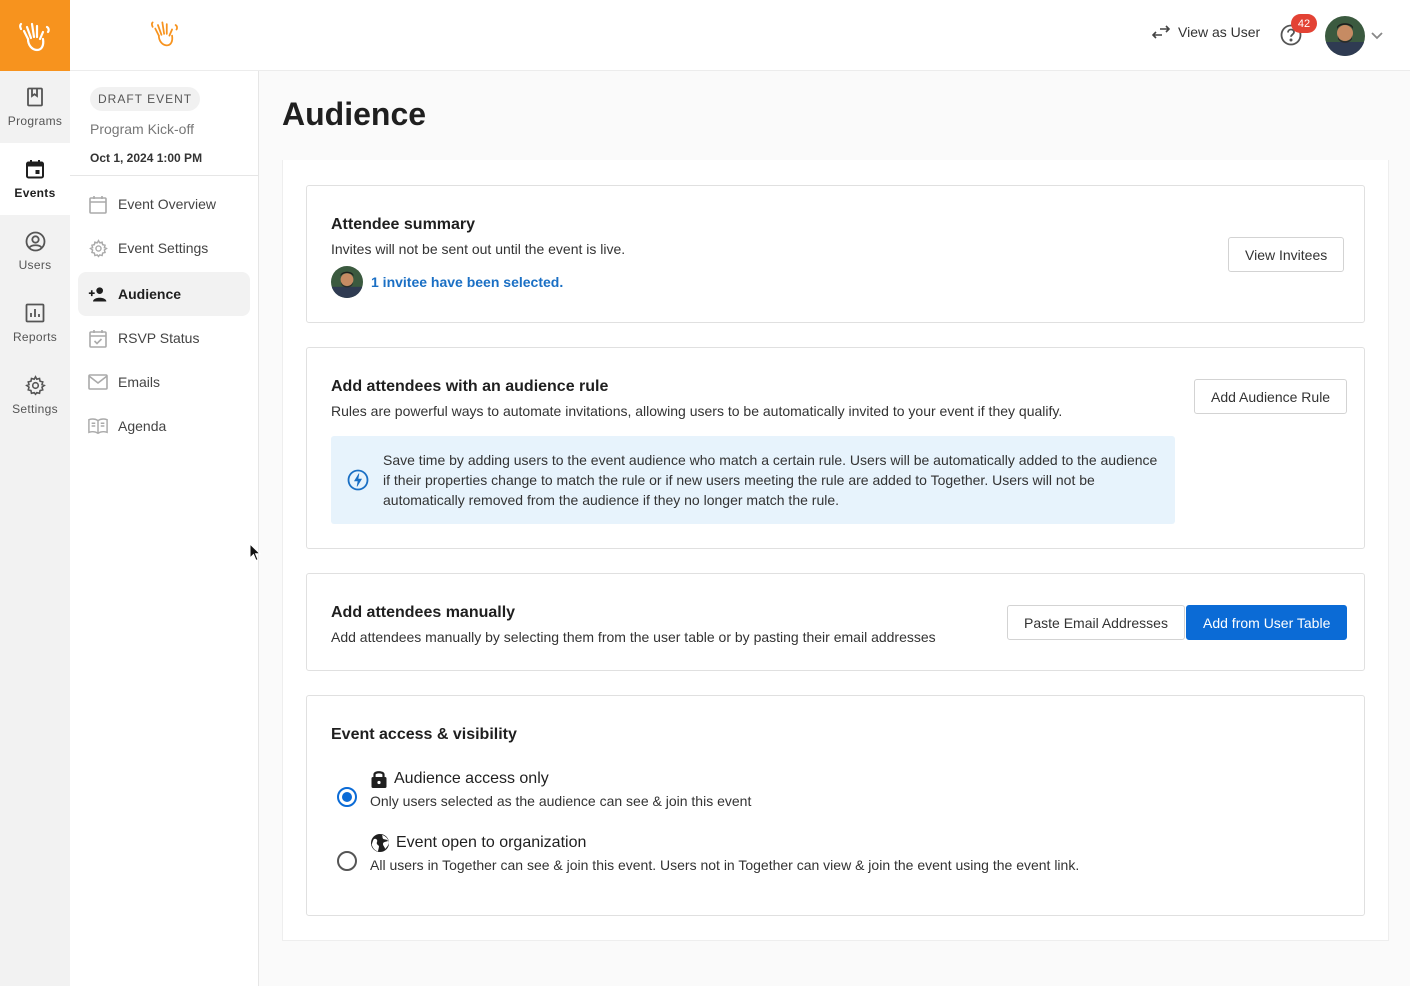  I want to click on calendar-check-icon, so click(98, 338).